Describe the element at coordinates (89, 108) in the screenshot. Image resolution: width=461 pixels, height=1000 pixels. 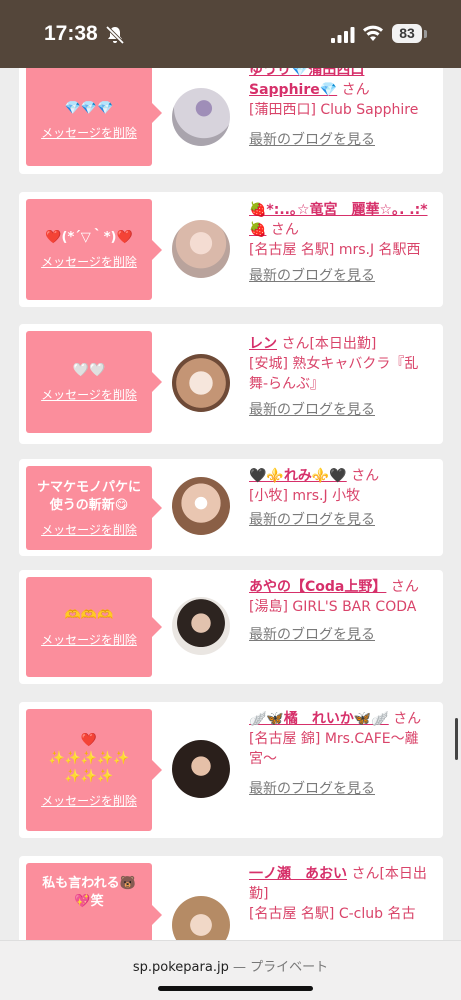
I see `message-text: 💎💎💎` at that location.